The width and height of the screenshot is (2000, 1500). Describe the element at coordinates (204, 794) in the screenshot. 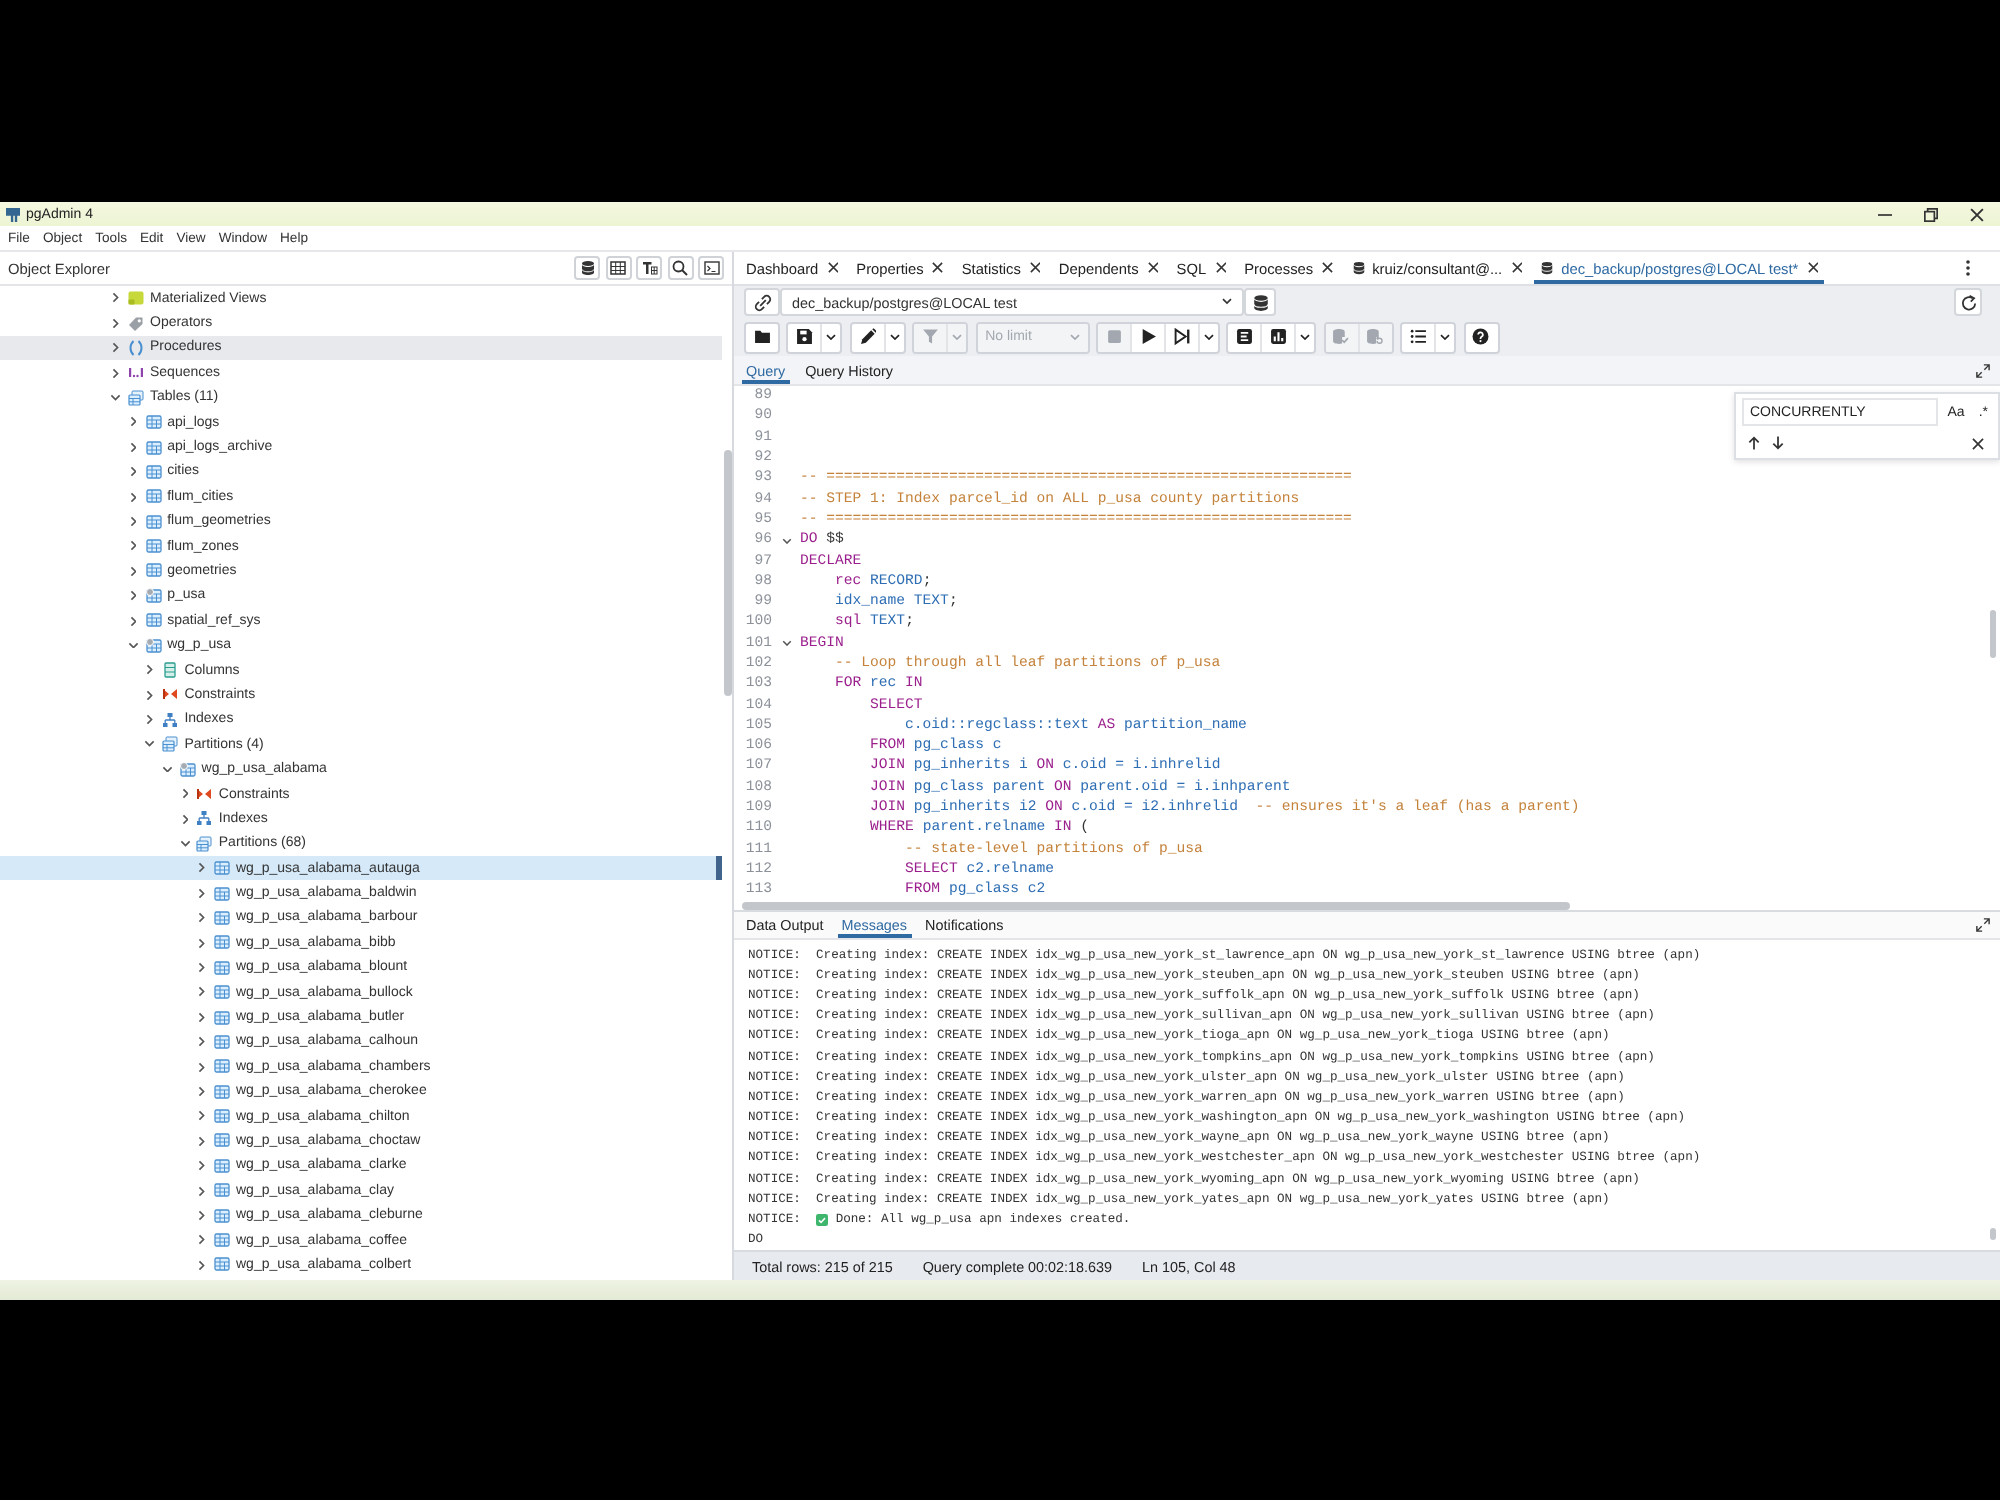

I see `bowtie-icon` at that location.